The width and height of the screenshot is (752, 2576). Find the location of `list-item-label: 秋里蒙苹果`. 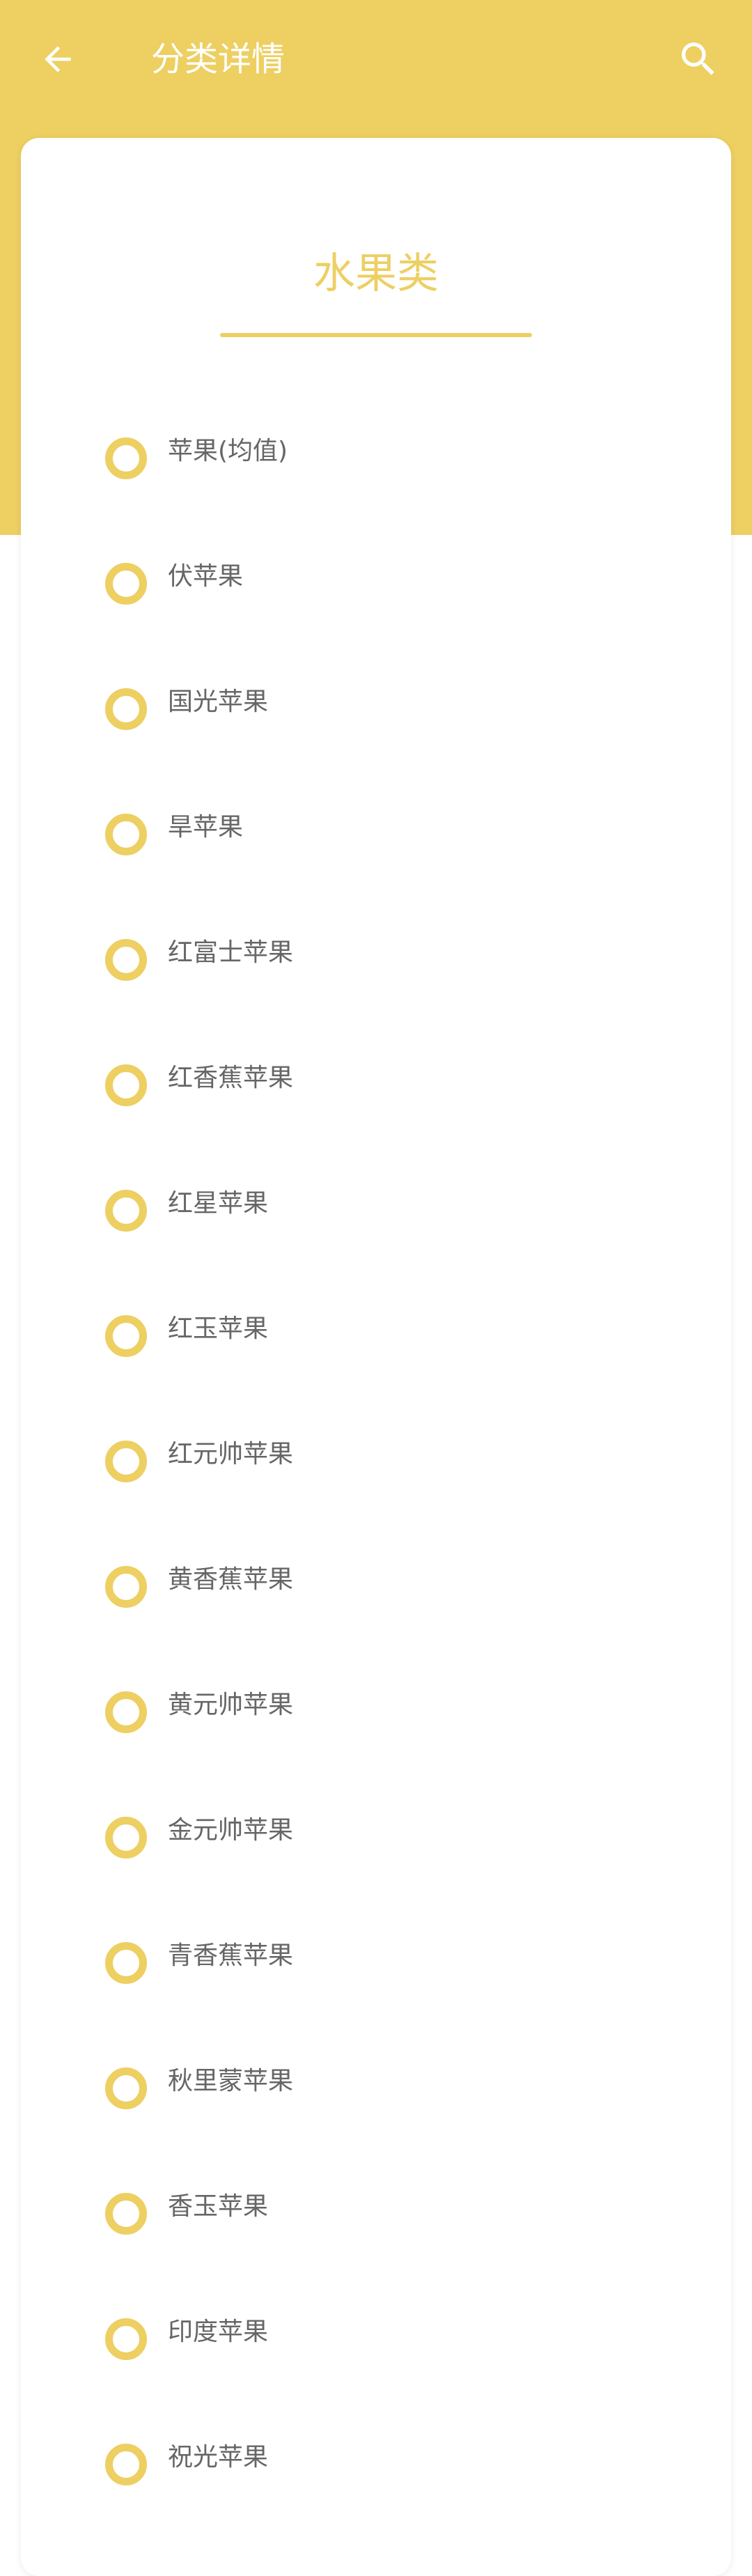

list-item-label: 秋里蒙苹果 is located at coordinates (231, 2081).